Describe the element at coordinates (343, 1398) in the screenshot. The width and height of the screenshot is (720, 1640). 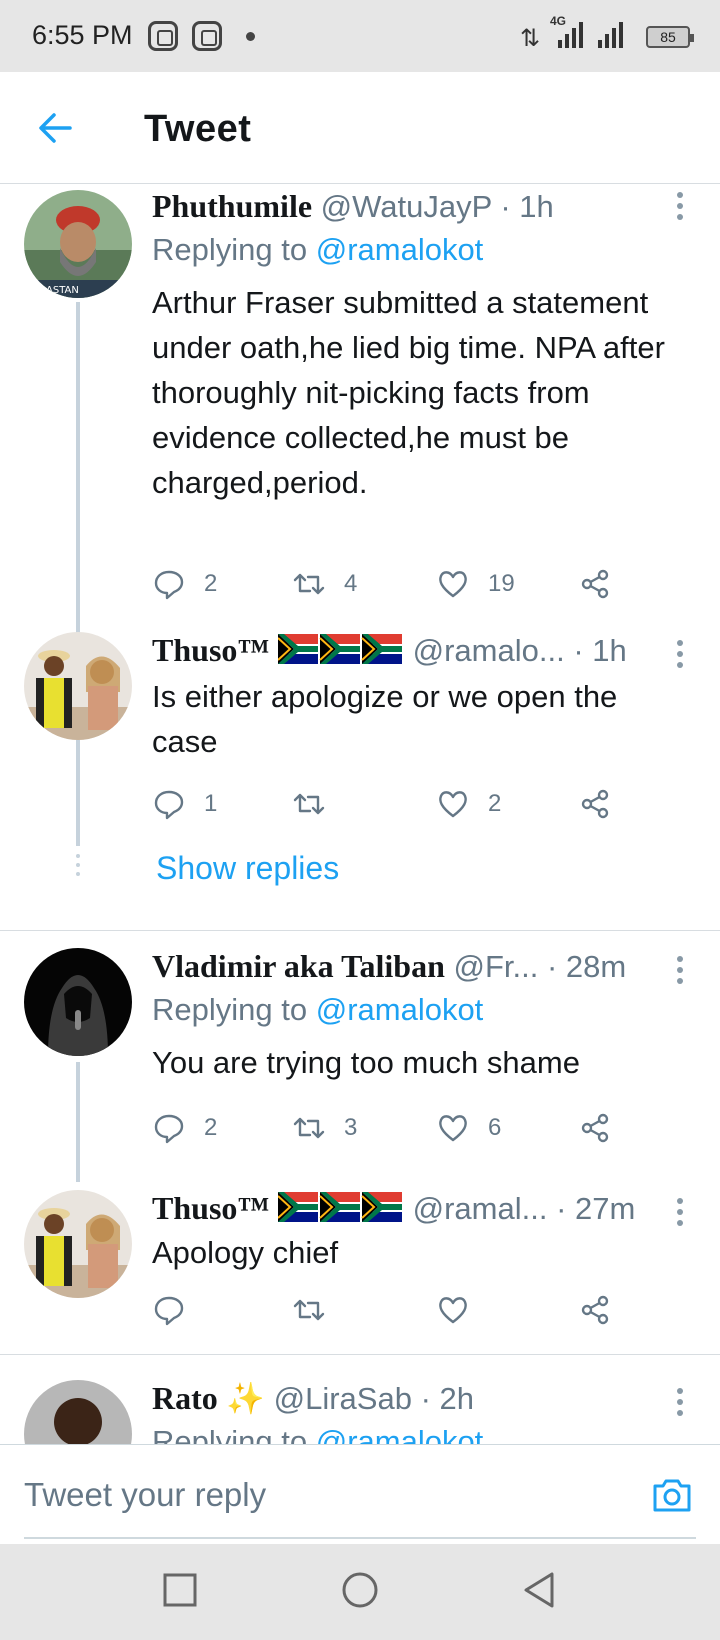
I see `author-handle: @LiraSab` at that location.